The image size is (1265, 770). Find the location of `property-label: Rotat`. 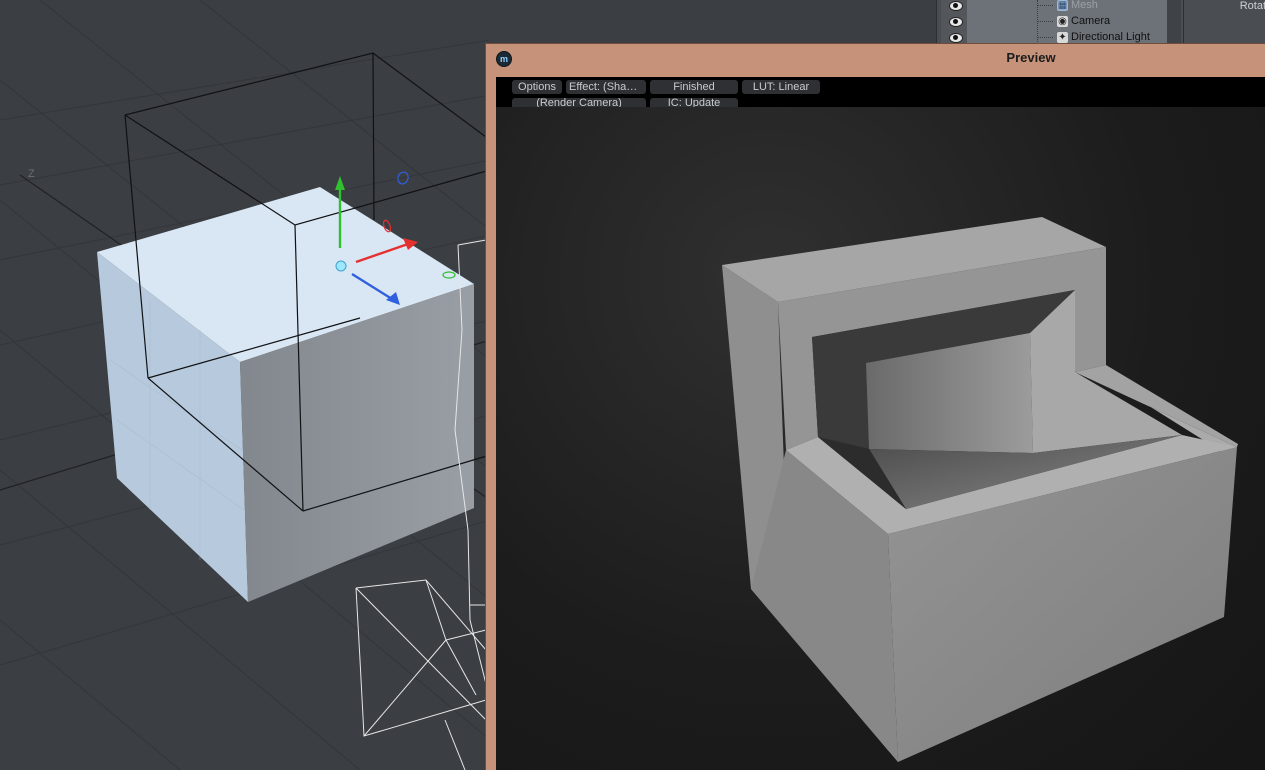

property-label: Rotat is located at coordinates (1252, 6).